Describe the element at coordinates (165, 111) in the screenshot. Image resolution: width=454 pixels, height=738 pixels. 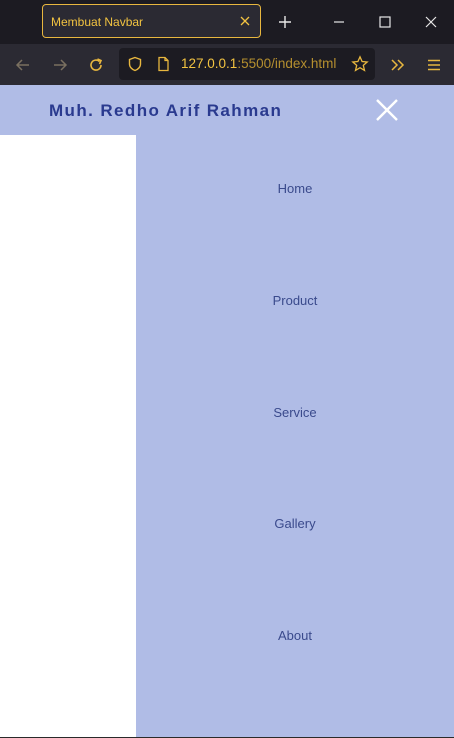
I see `brand-logo-text: Muh. Redho Arif Rahman` at that location.